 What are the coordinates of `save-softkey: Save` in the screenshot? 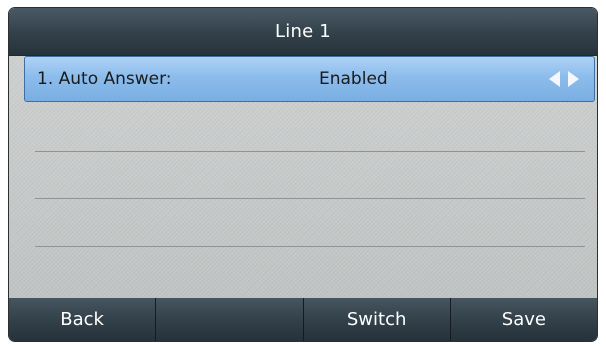 It's located at (523, 319).